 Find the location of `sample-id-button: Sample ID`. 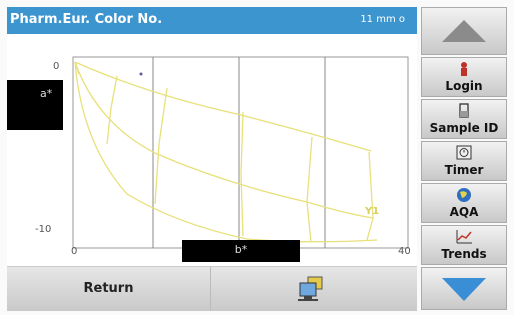

sample-id-button: Sample ID is located at coordinates (464, 119).